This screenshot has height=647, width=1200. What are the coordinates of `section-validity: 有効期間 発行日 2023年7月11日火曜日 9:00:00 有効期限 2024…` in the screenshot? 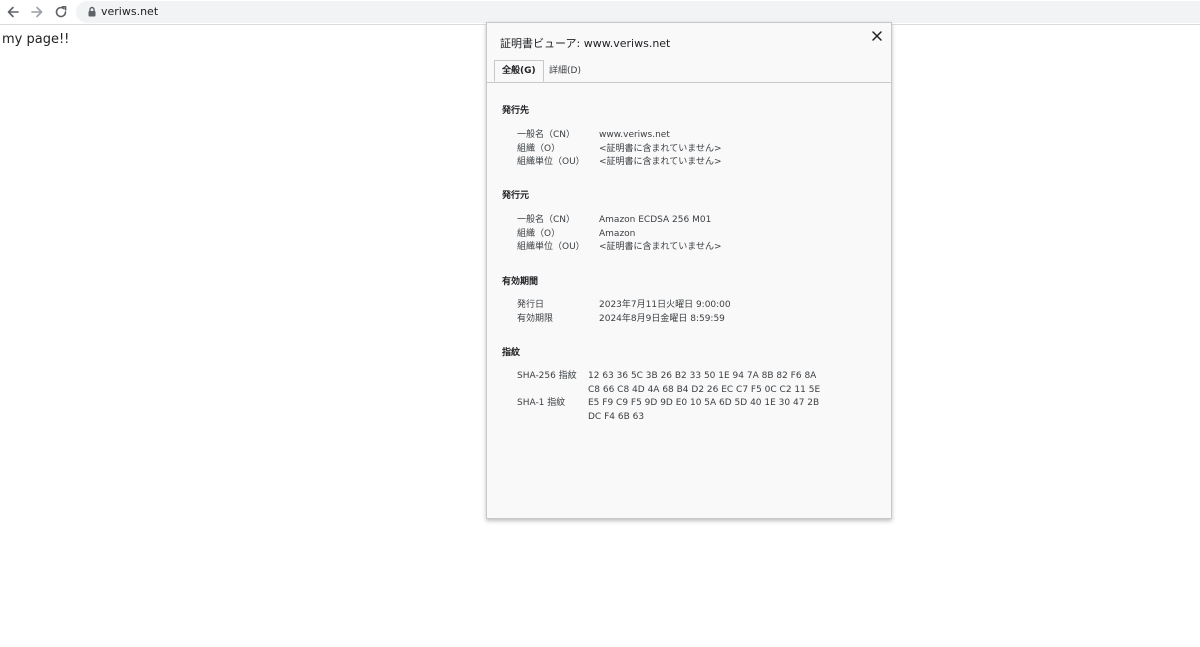 It's located at (692, 301).